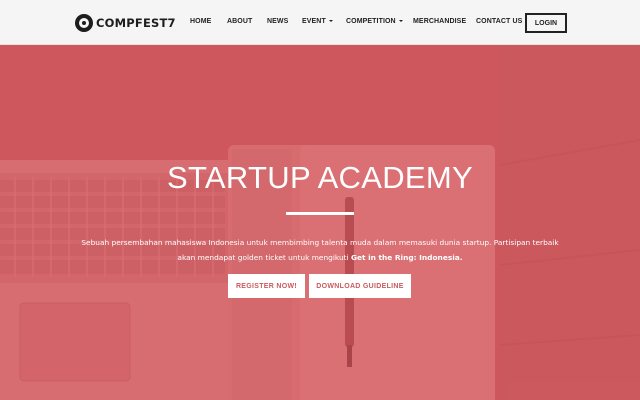 This screenshot has width=640, height=400. I want to click on nav-event-label: EVENT, so click(314, 21).